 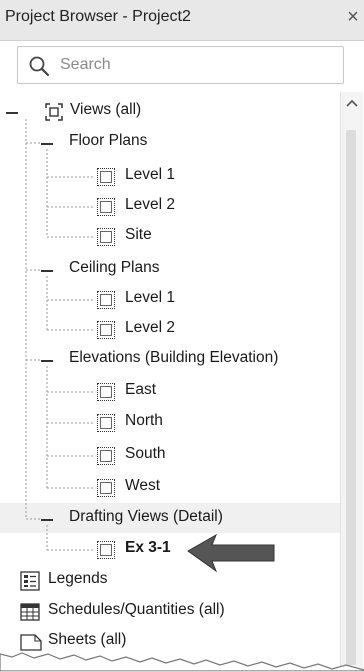 I want to click on tree-node-label: Legends, so click(x=78, y=578).